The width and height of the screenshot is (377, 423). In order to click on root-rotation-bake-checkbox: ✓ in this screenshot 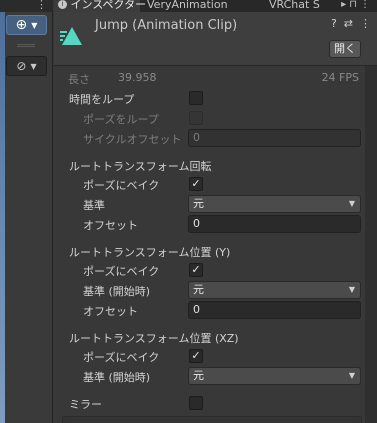, I will do `click(196, 184)`.